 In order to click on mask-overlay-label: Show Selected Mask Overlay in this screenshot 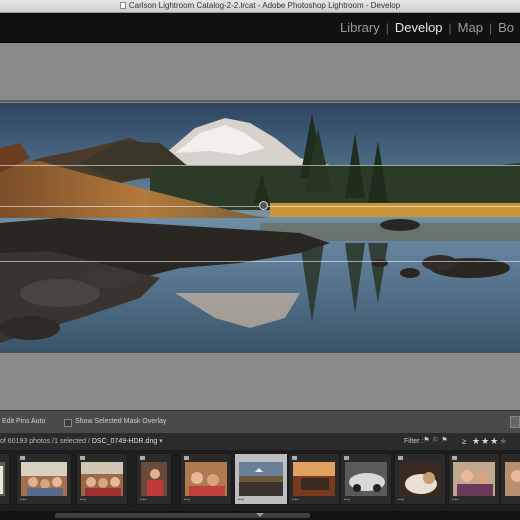, I will do `click(121, 421)`.